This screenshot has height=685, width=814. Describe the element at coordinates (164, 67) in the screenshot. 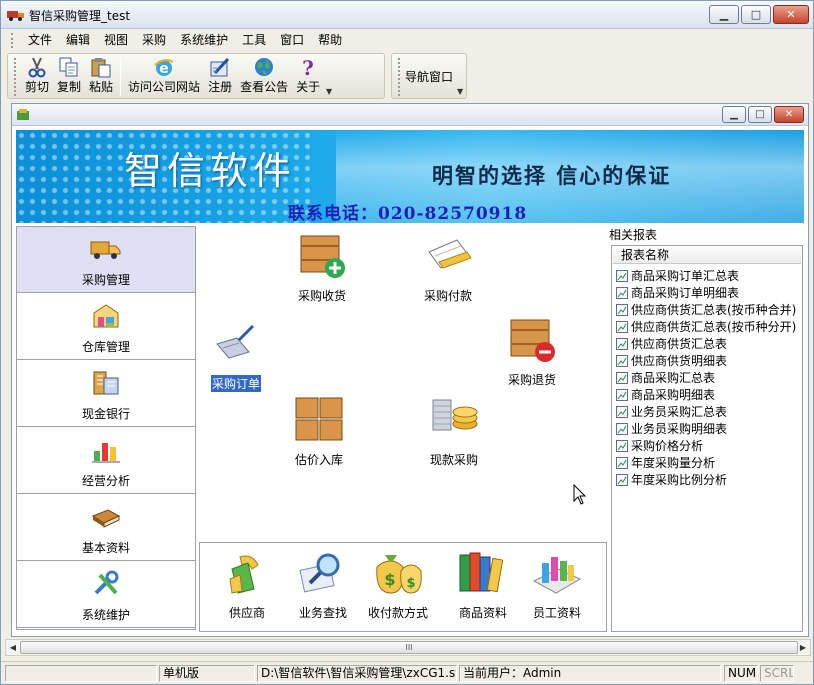

I see `ie-icon: e` at that location.